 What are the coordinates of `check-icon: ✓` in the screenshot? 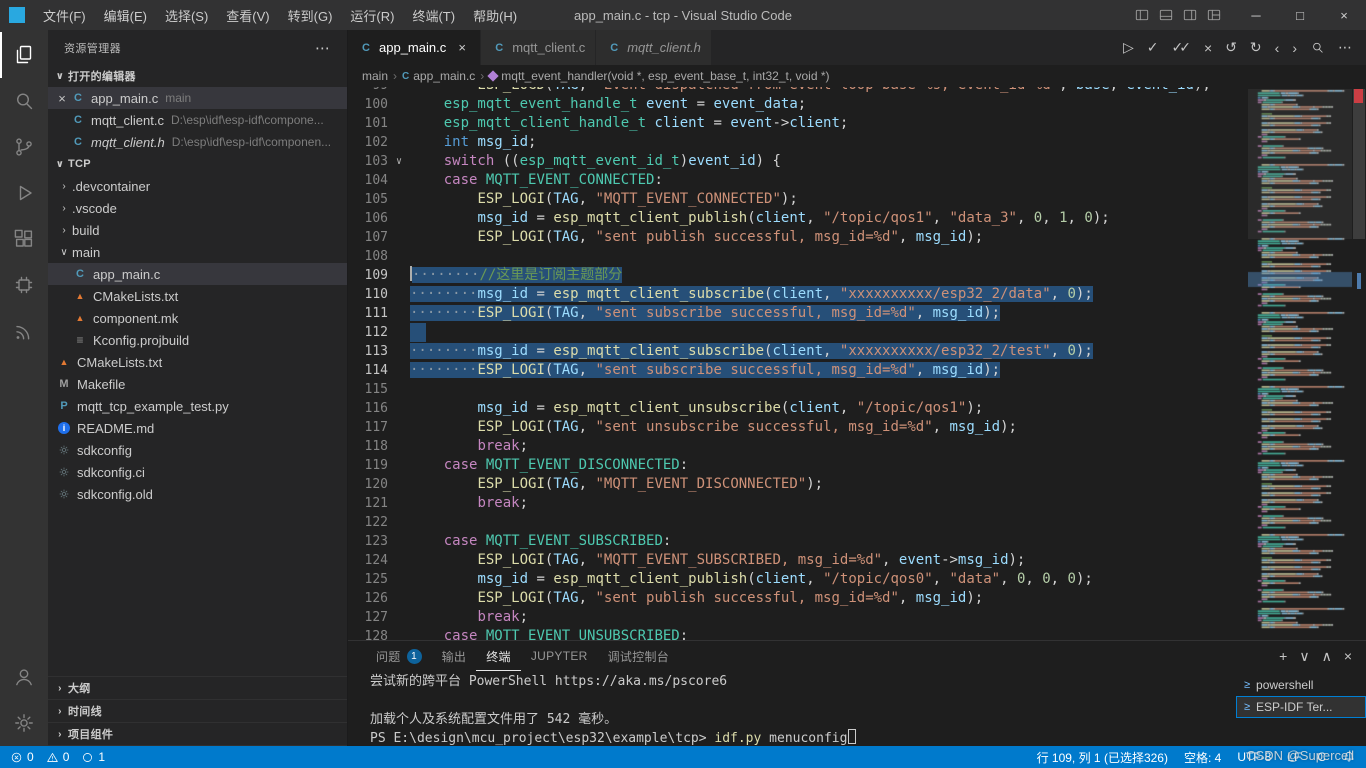 It's located at (1153, 47).